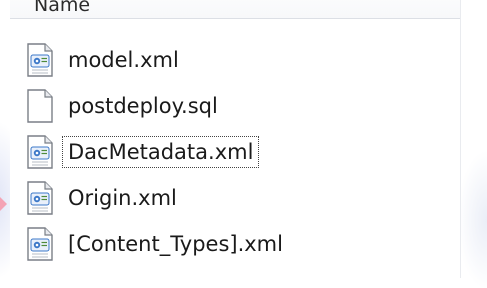 The image size is (487, 288). I want to click on file-name: postdeploy.sql, so click(143, 106).